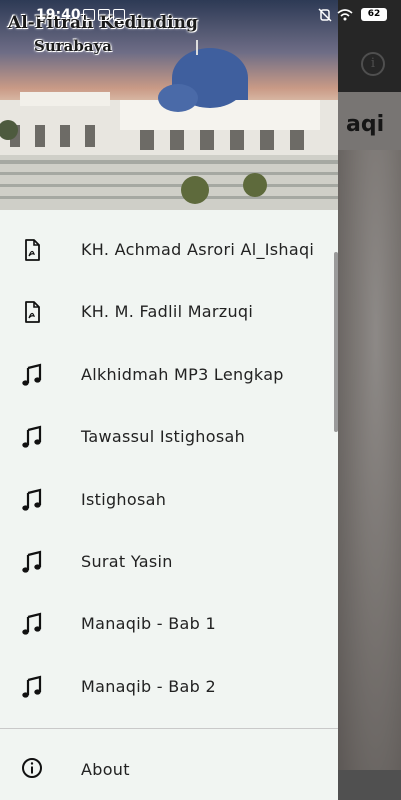 This screenshot has width=401, height=800. What do you see at coordinates (163, 437) in the screenshot?
I see `menu-item-label: Tawassul Istighosah` at bounding box center [163, 437].